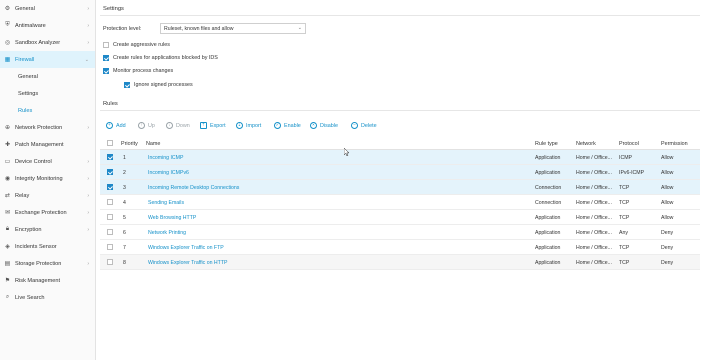 Image resolution: width=704 pixels, height=360 pixels. Describe the element at coordinates (172, 218) in the screenshot. I see `row-name-link: Web Browsing HTTP` at that location.